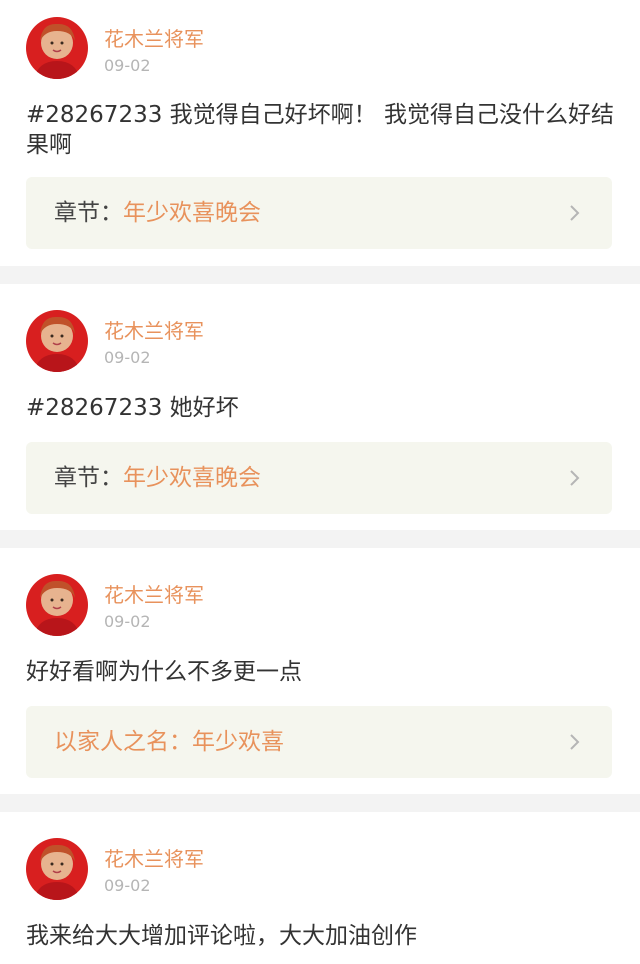  I want to click on chapter-title: 以家人之名：年少欢喜, so click(169, 742).